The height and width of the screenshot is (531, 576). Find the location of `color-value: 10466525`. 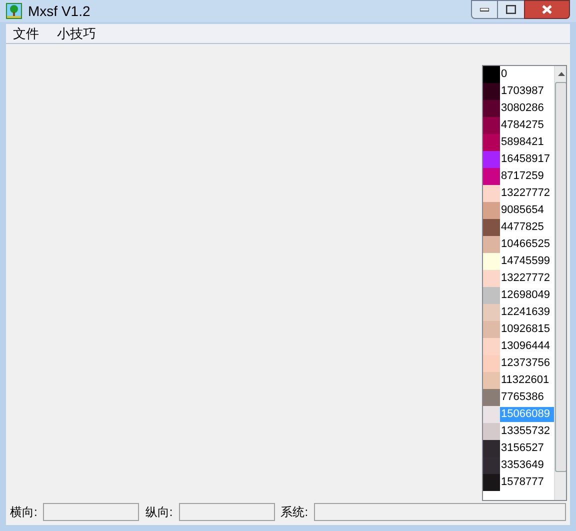

color-value: 10466525 is located at coordinates (527, 244).